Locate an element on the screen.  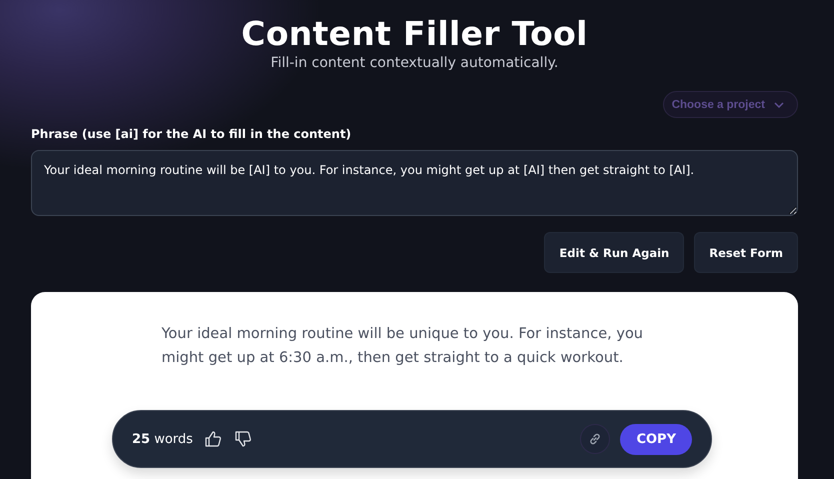
word-count: 25 words is located at coordinates (162, 439).